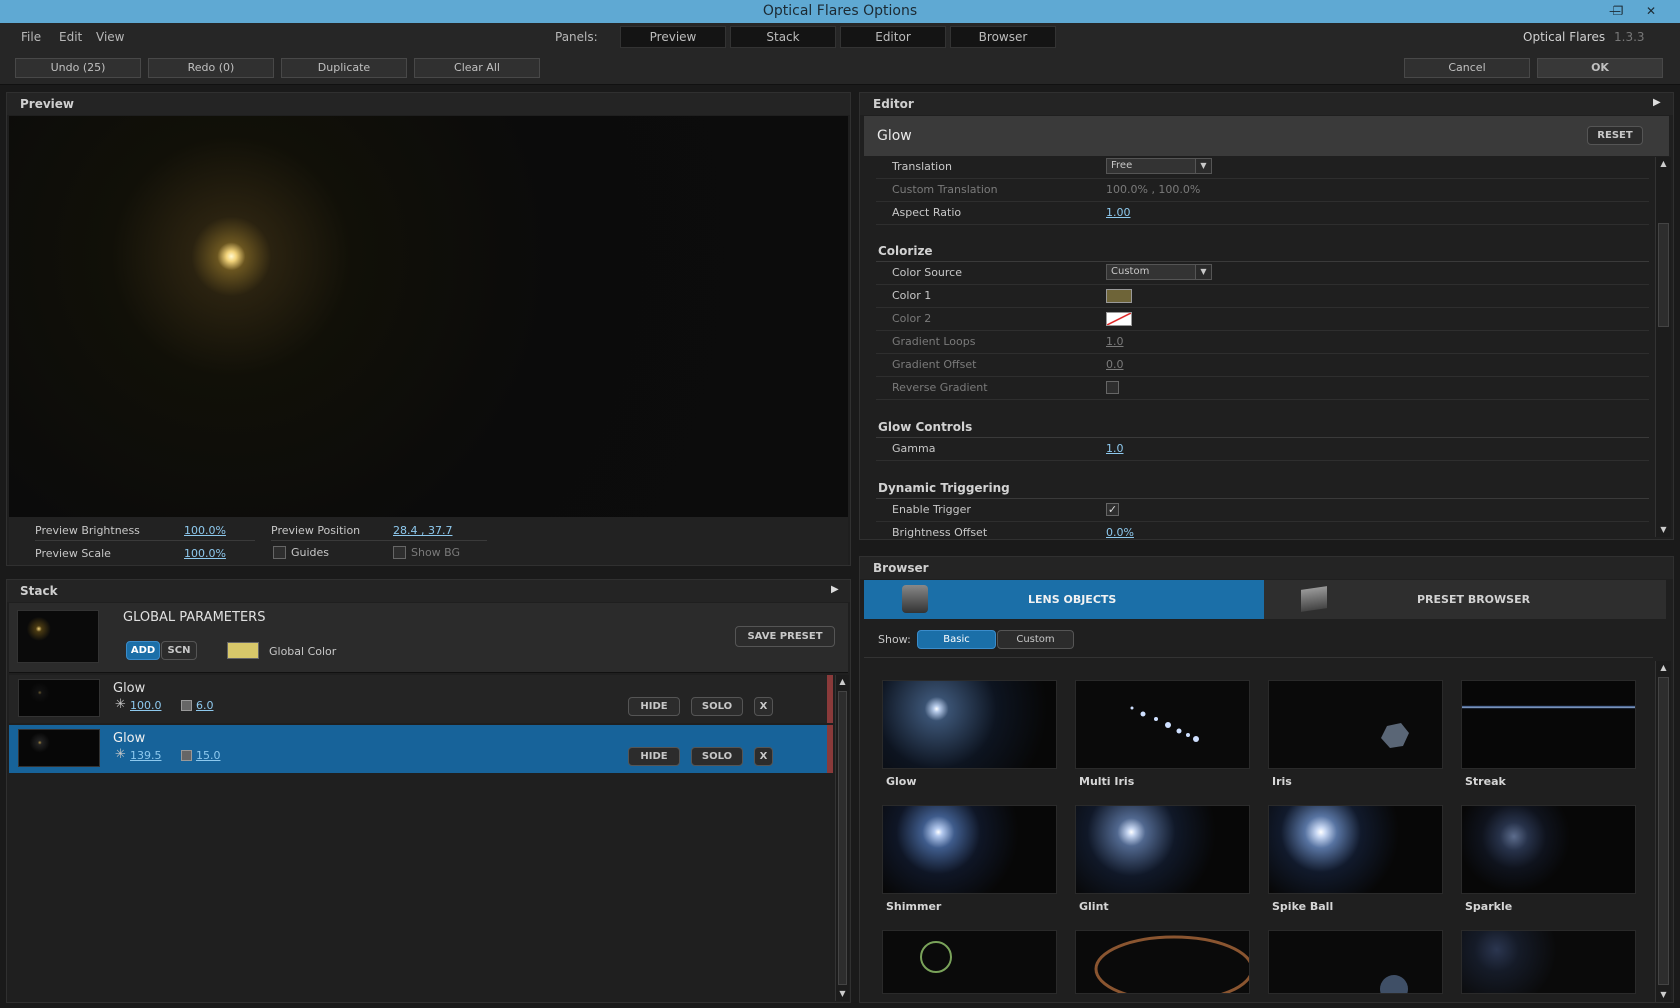  I want to click on color-source-row: Color Source Custom ▼, so click(1262, 273).